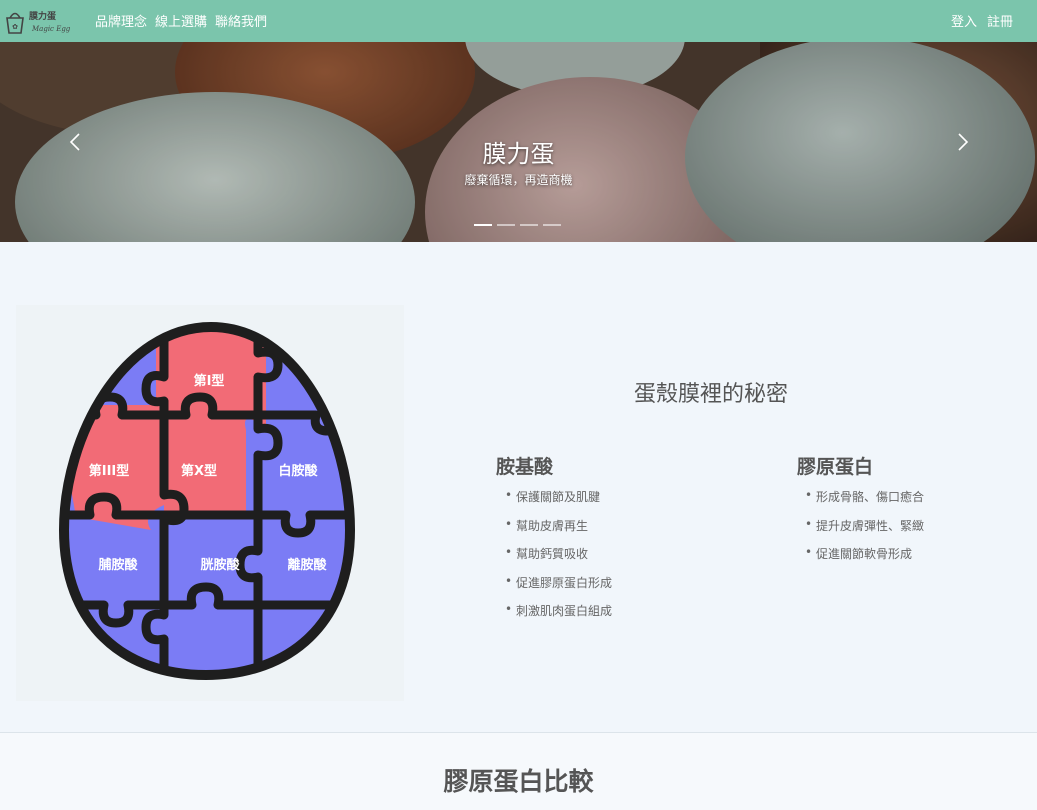  I want to click on register-link: 註冊, so click(1000, 20).